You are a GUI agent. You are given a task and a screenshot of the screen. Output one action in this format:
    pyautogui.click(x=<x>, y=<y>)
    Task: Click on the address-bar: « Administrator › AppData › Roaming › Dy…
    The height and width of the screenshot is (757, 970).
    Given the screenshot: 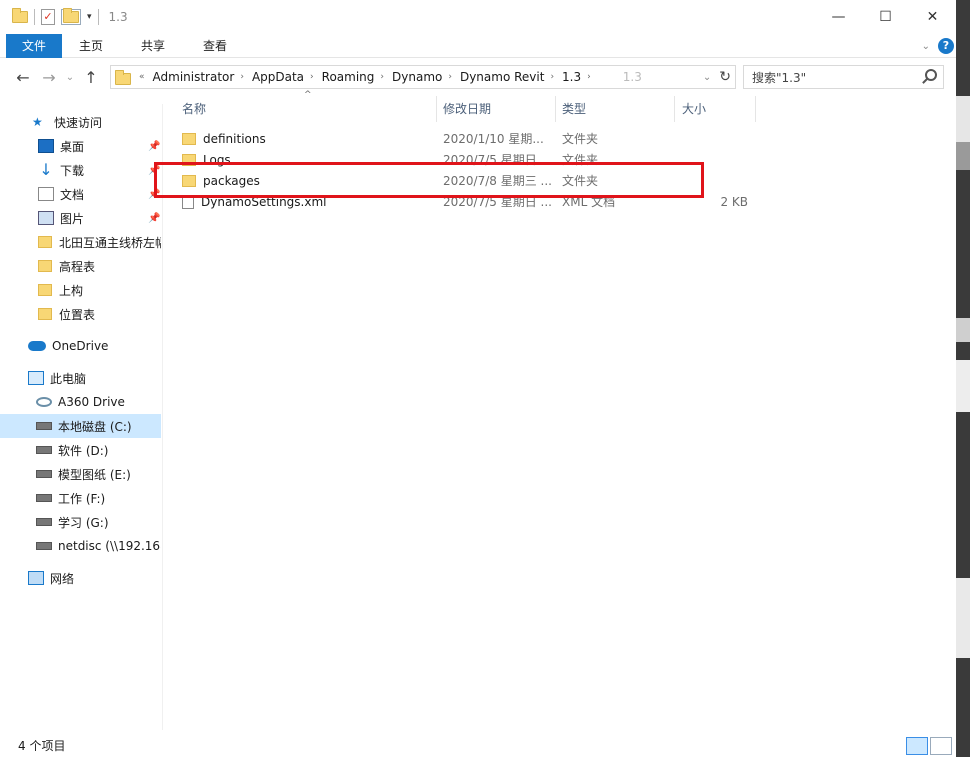 What is the action you would take?
    pyautogui.click(x=423, y=77)
    